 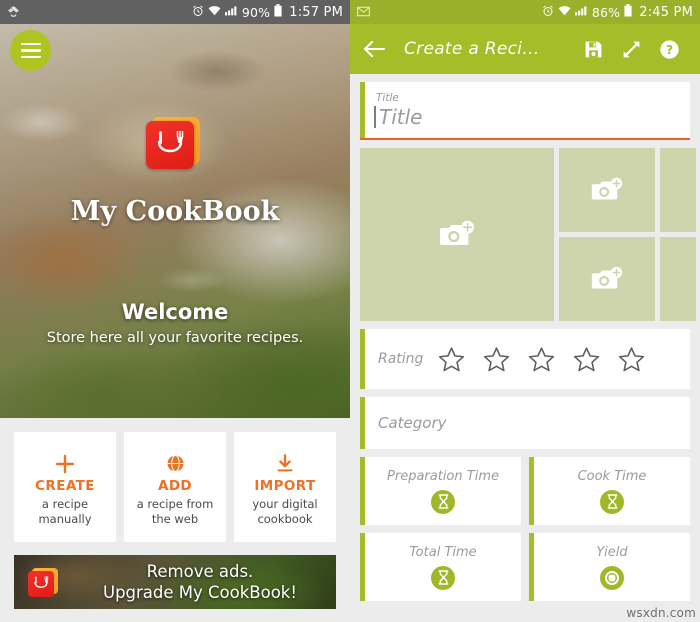 I want to click on title-field: Title Title, so click(x=525, y=111).